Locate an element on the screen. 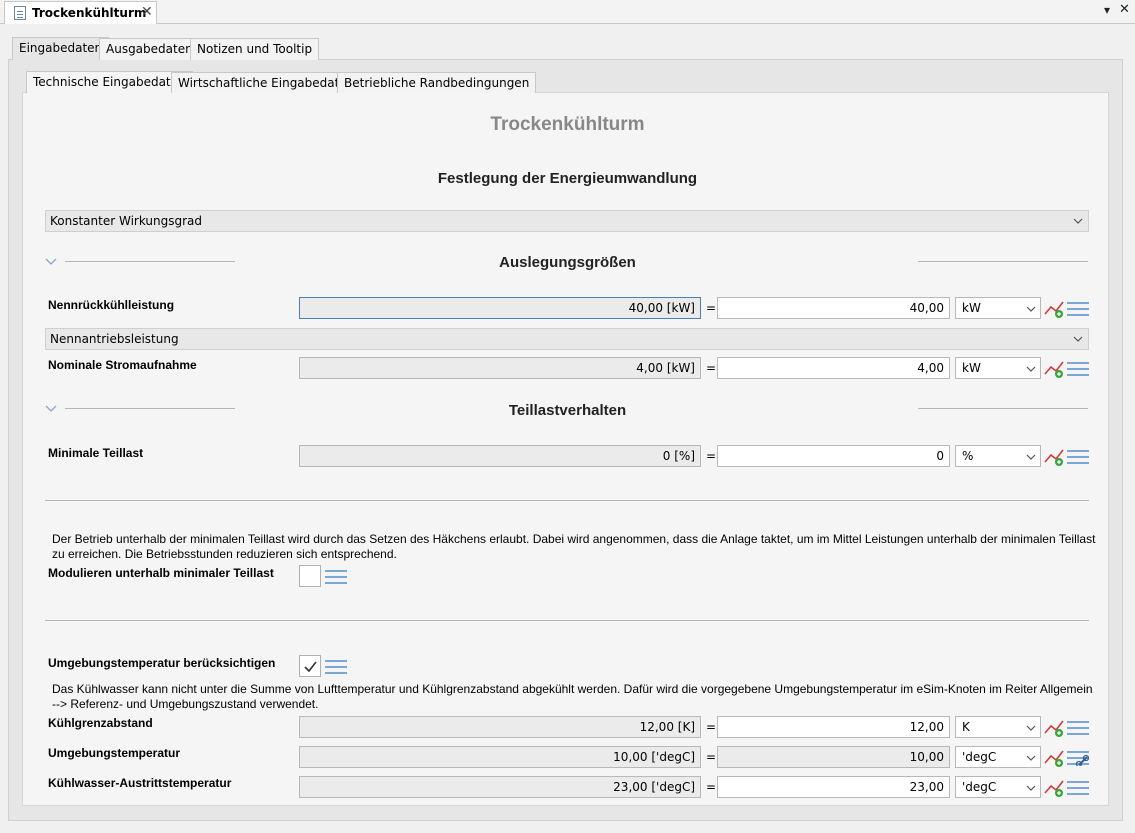 The image size is (1135, 833). energy-mode-value: Konstanter Wirkungsgrad is located at coordinates (126, 221).